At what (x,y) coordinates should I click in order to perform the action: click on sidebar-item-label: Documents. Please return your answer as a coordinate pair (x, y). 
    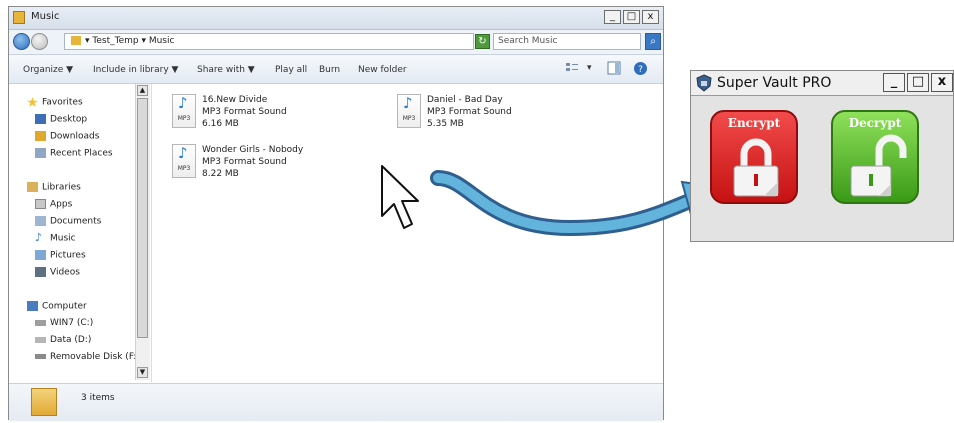
    Looking at the image, I should click on (76, 221).